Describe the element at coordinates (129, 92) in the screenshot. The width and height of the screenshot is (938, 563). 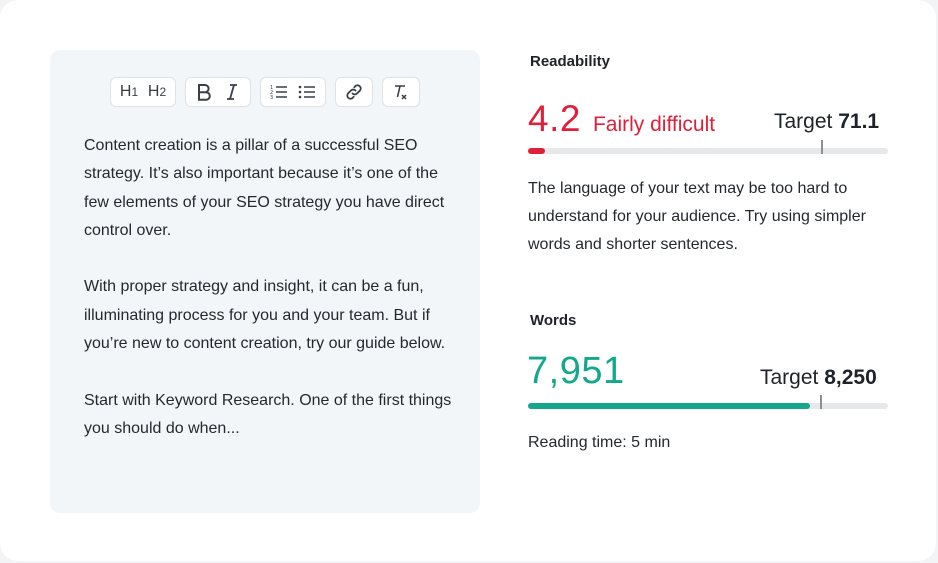
I see `heading-1-icon: H1` at that location.